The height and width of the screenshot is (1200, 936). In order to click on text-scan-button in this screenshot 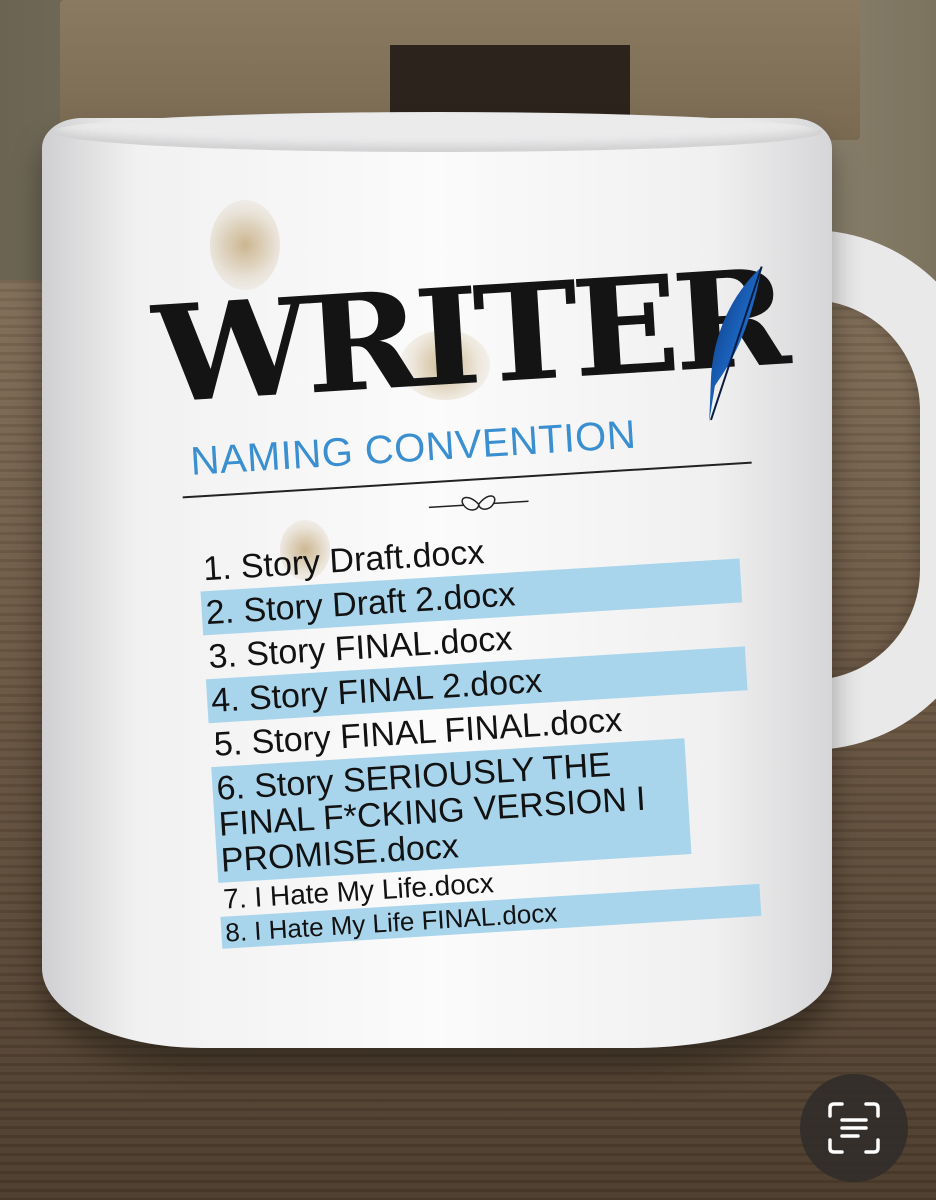, I will do `click(854, 1128)`.